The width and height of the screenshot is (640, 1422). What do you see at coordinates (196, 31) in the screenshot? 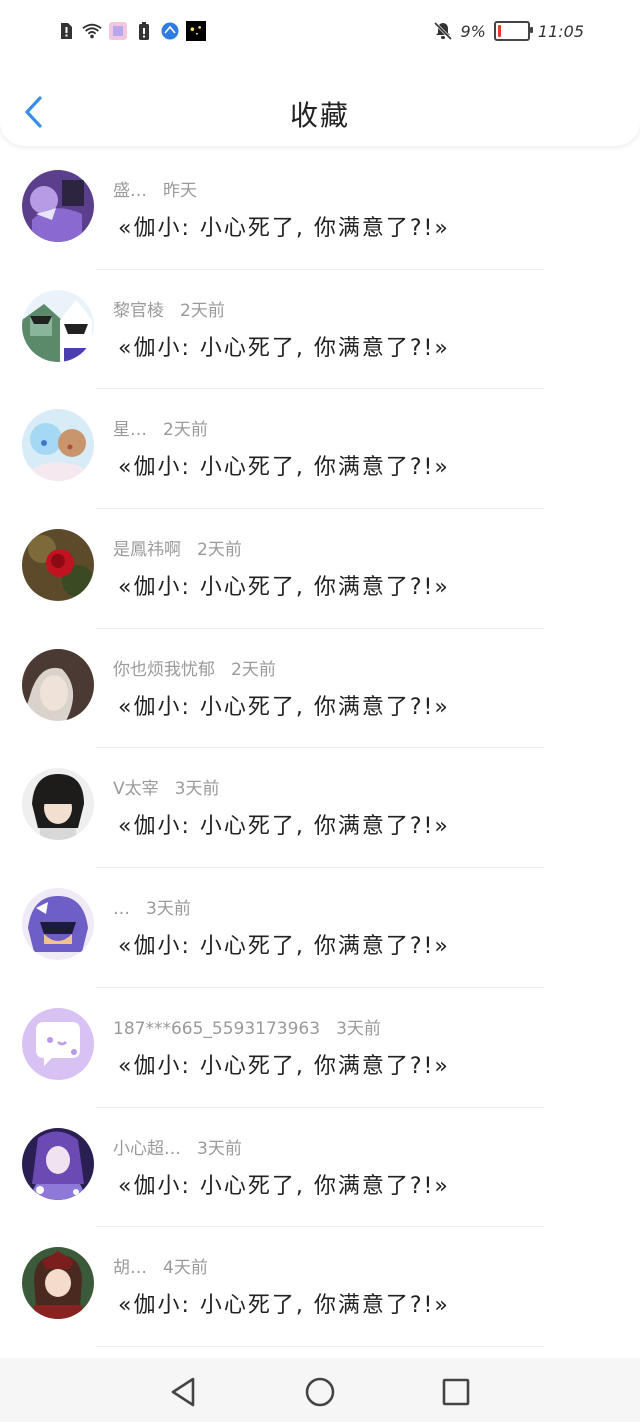
I see `game-icon` at bounding box center [196, 31].